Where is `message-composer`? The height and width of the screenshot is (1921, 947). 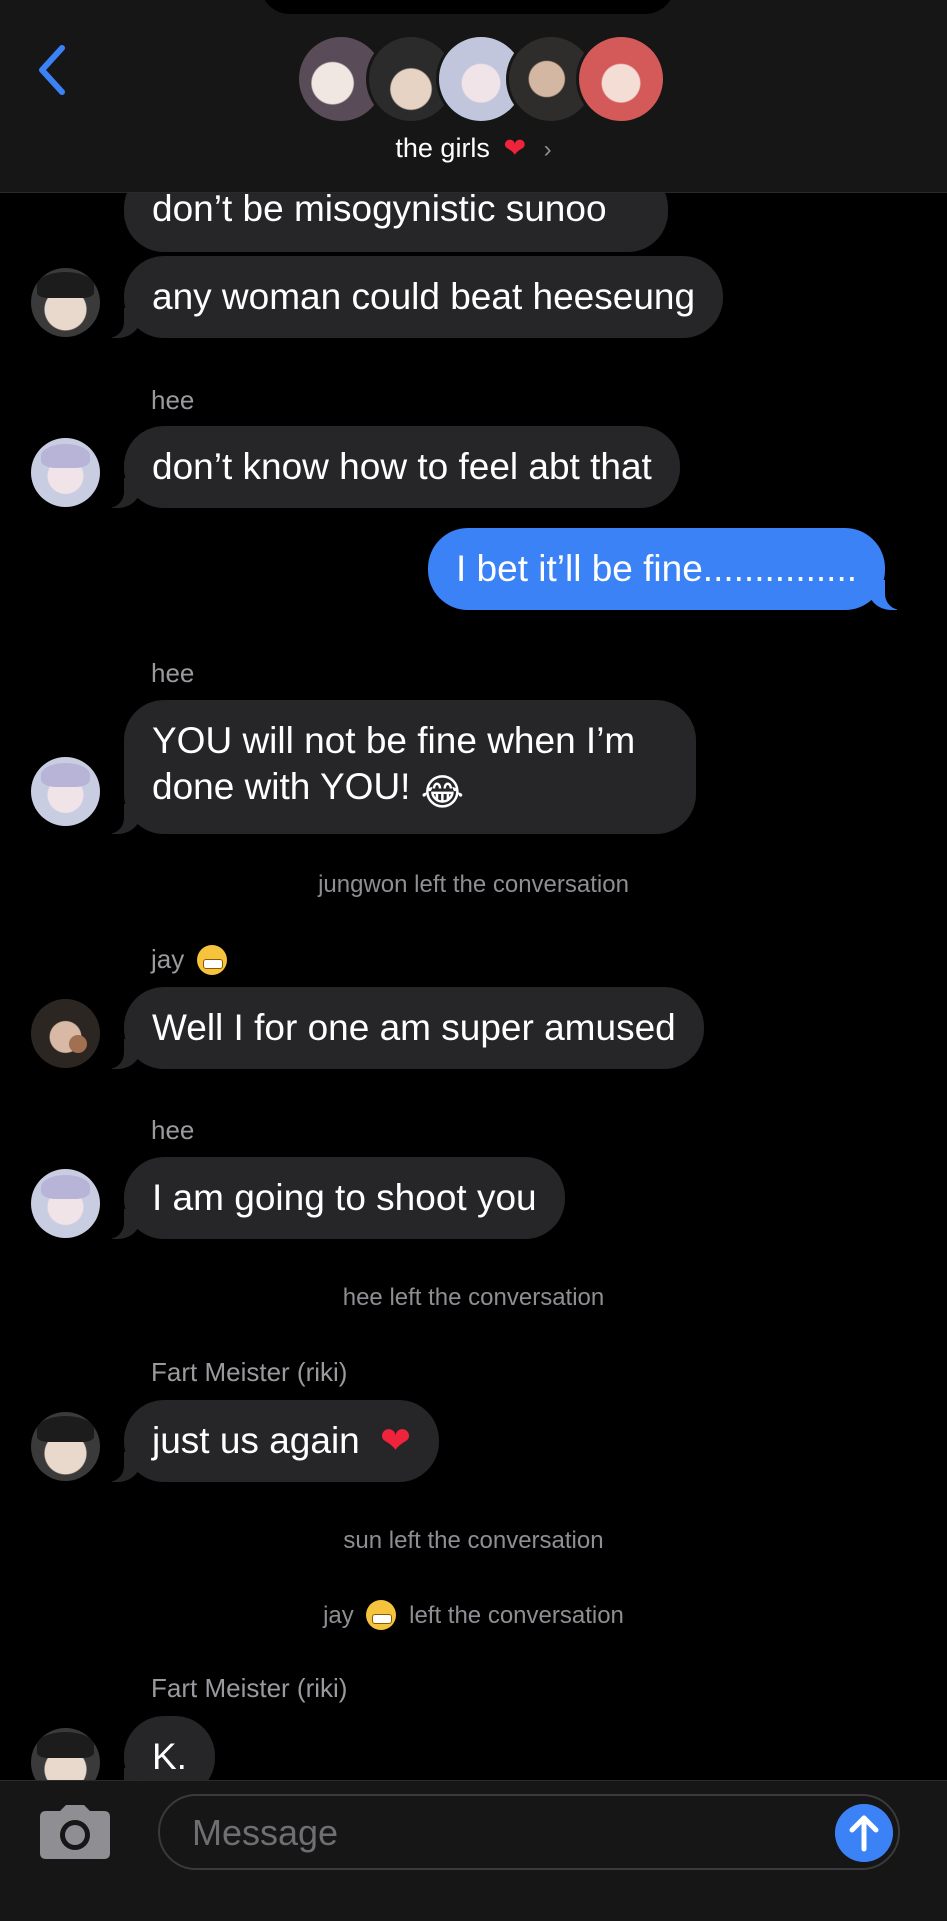
message-composer is located at coordinates (473, 1850).